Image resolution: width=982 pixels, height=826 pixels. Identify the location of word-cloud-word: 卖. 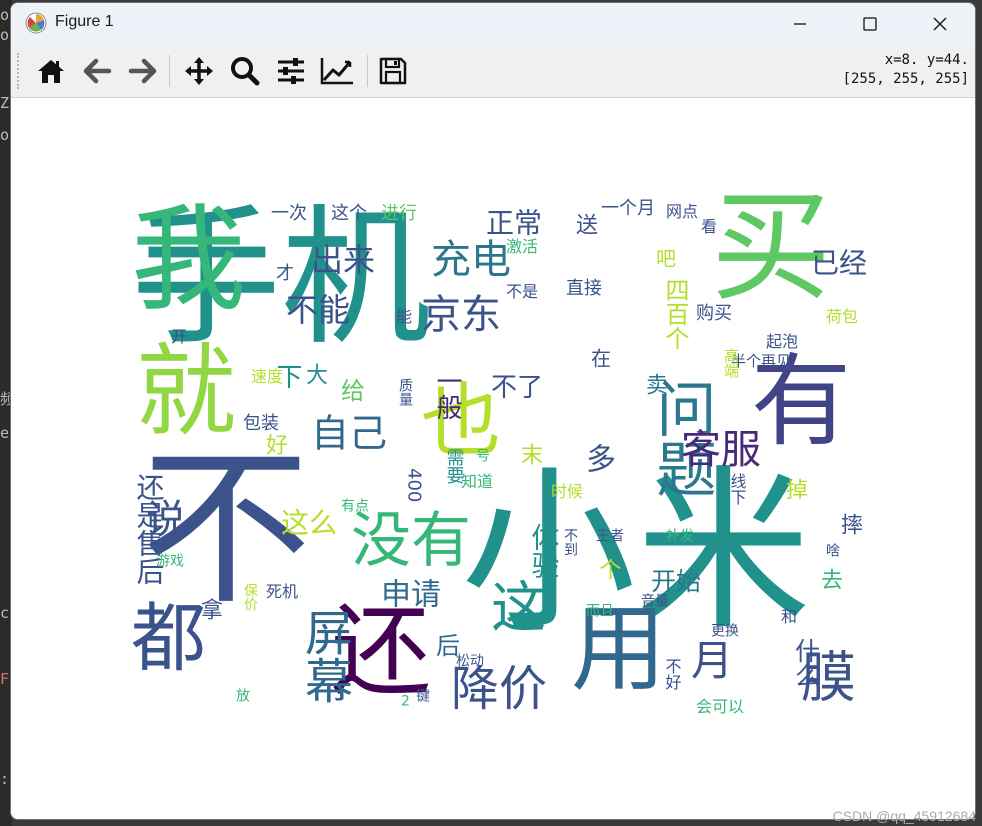
(657, 385).